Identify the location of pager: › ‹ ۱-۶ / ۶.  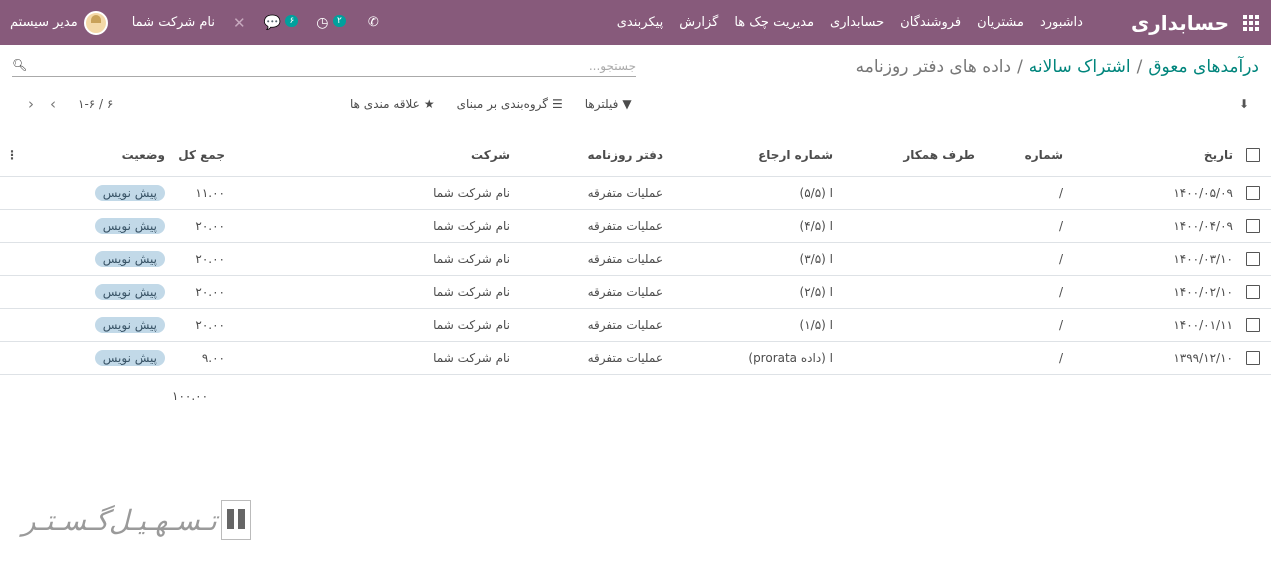
(66, 104).